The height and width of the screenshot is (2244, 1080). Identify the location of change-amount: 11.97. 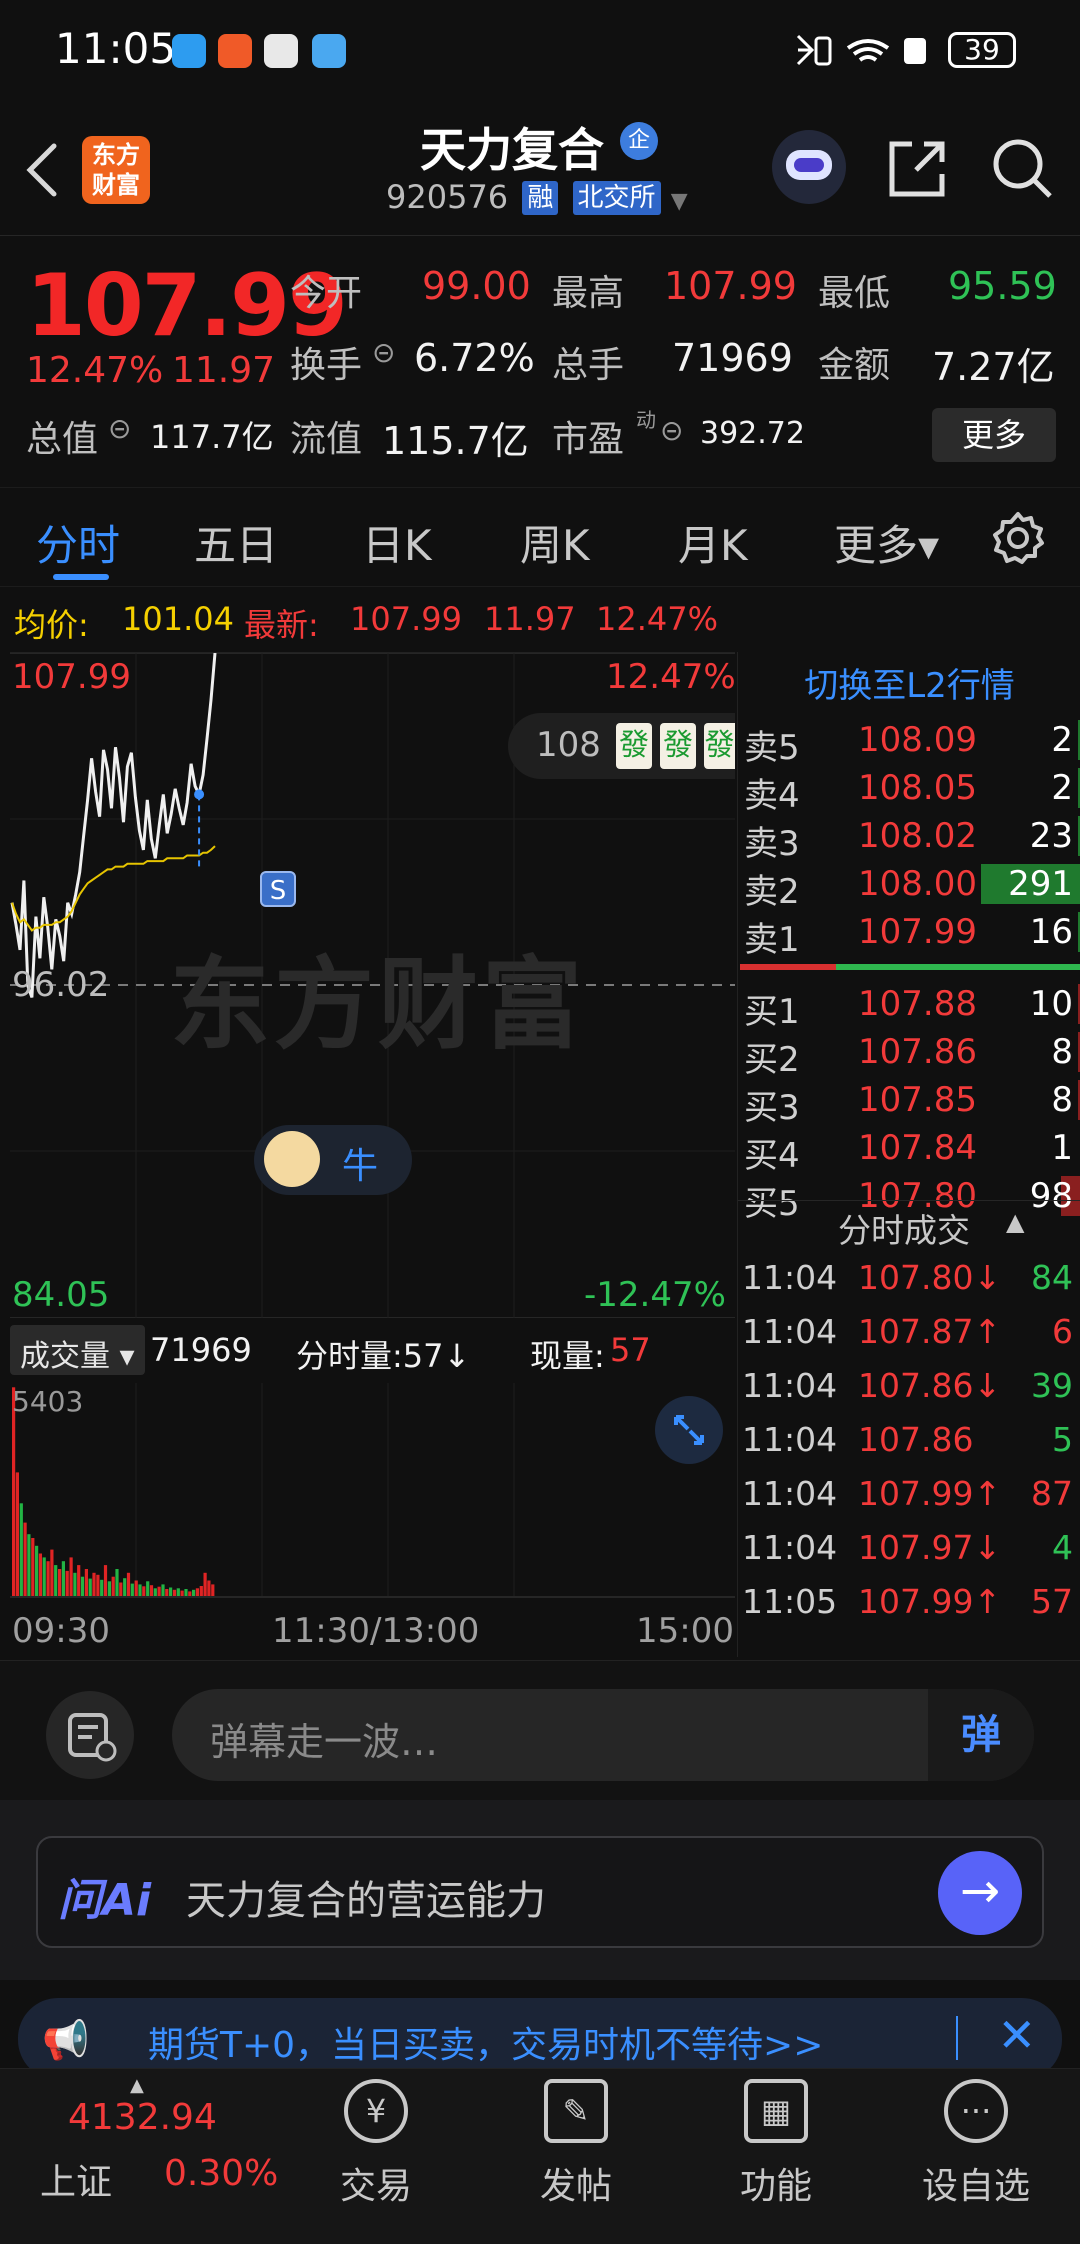
(224, 370).